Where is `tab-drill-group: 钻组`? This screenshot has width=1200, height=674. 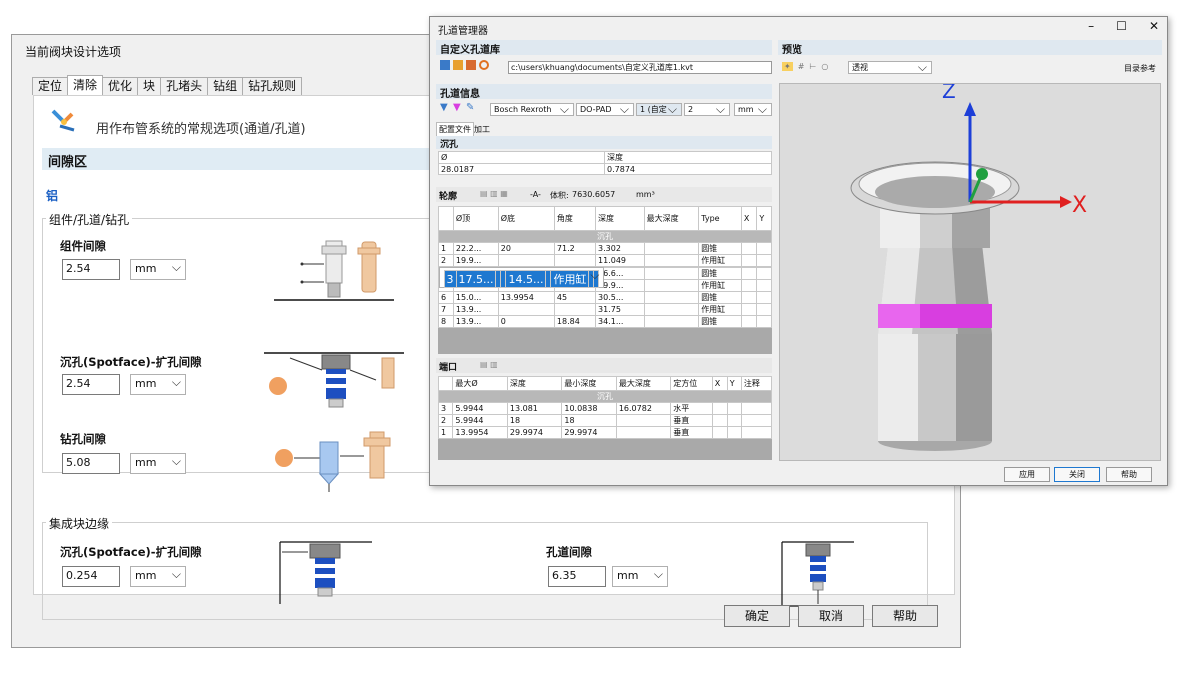 tab-drill-group: 钻组 is located at coordinates (225, 86).